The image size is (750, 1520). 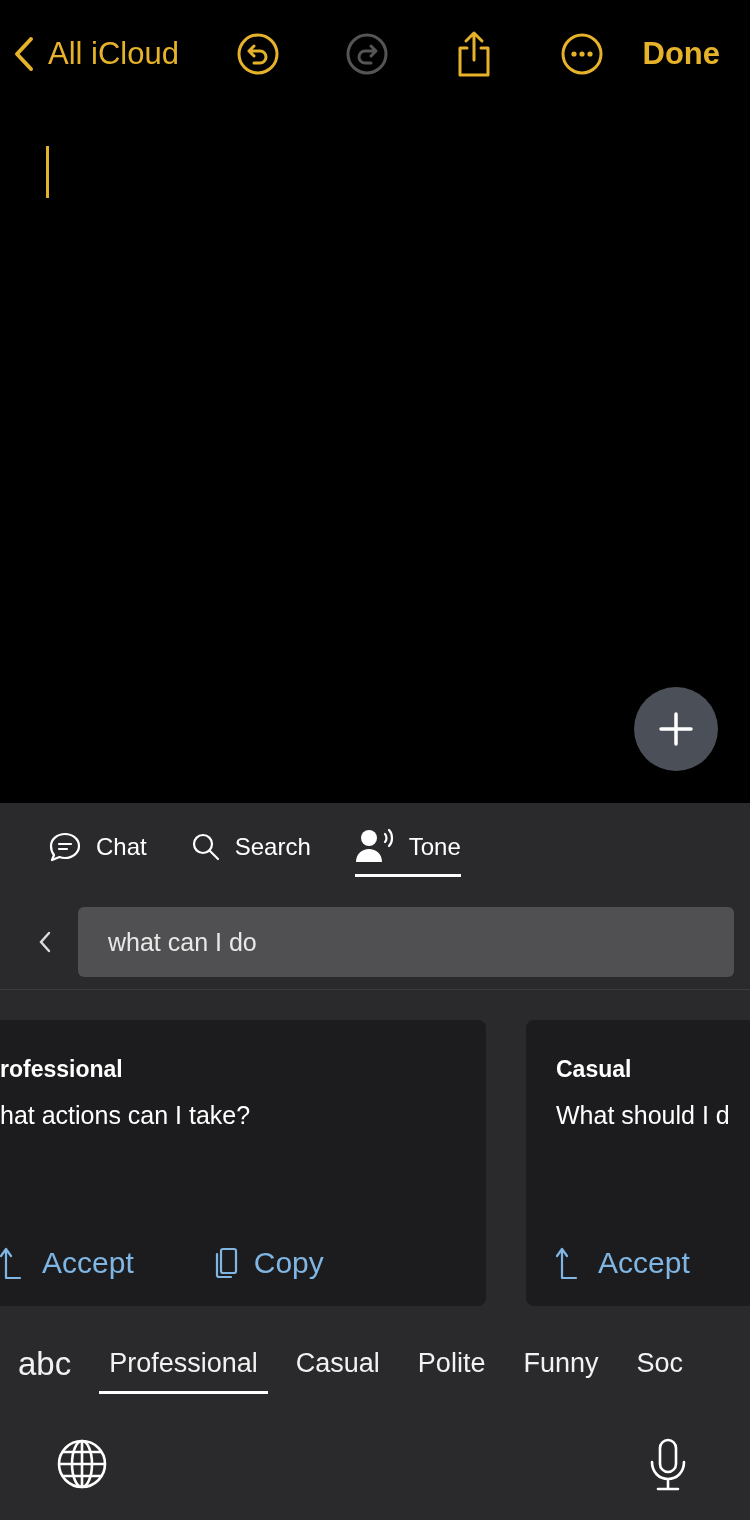 I want to click on back-button: All iCloud, so click(x=96, y=54).